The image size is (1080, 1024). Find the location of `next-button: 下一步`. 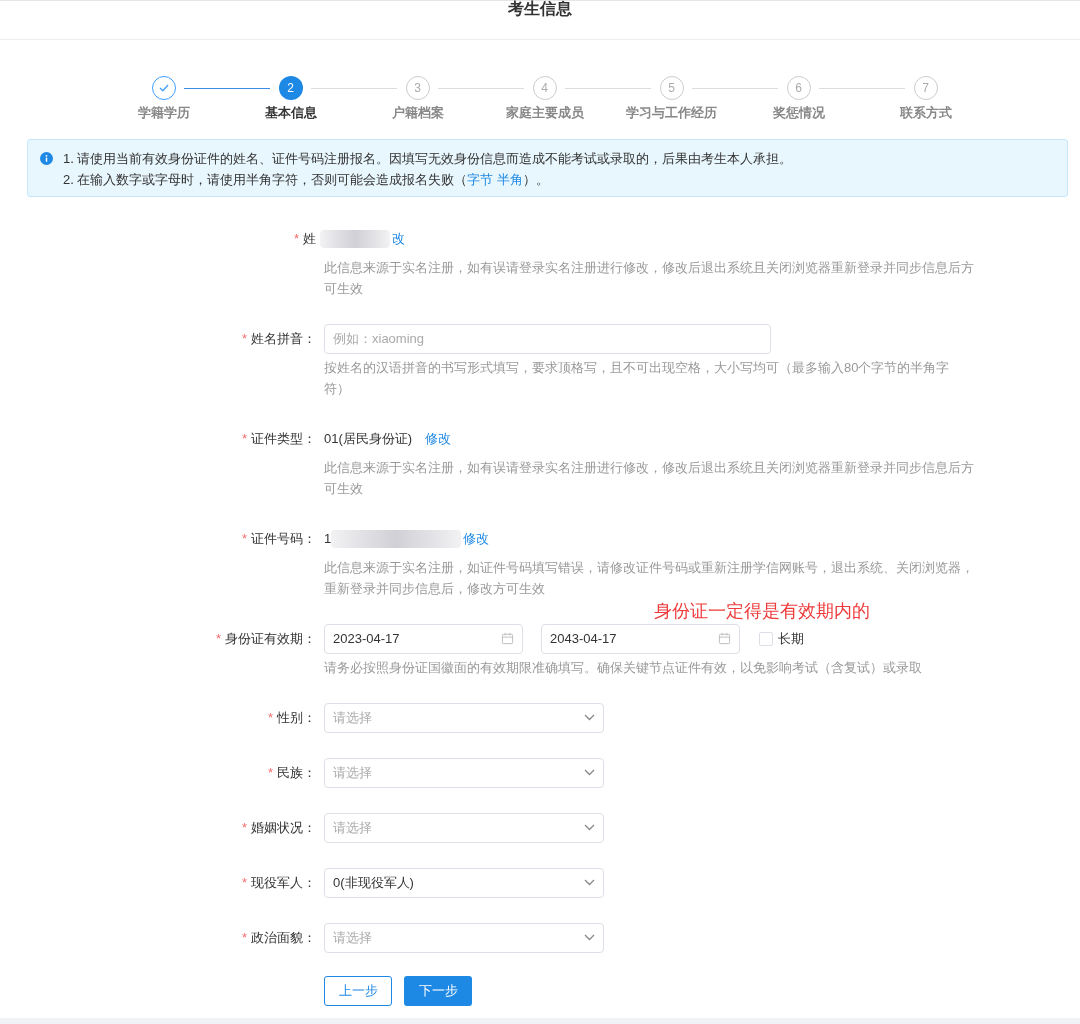

next-button: 下一步 is located at coordinates (438, 990).